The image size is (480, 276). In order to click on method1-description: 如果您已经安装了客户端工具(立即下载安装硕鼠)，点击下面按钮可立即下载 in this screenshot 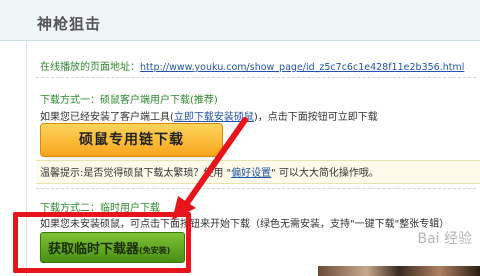, I will do `click(209, 115)`.